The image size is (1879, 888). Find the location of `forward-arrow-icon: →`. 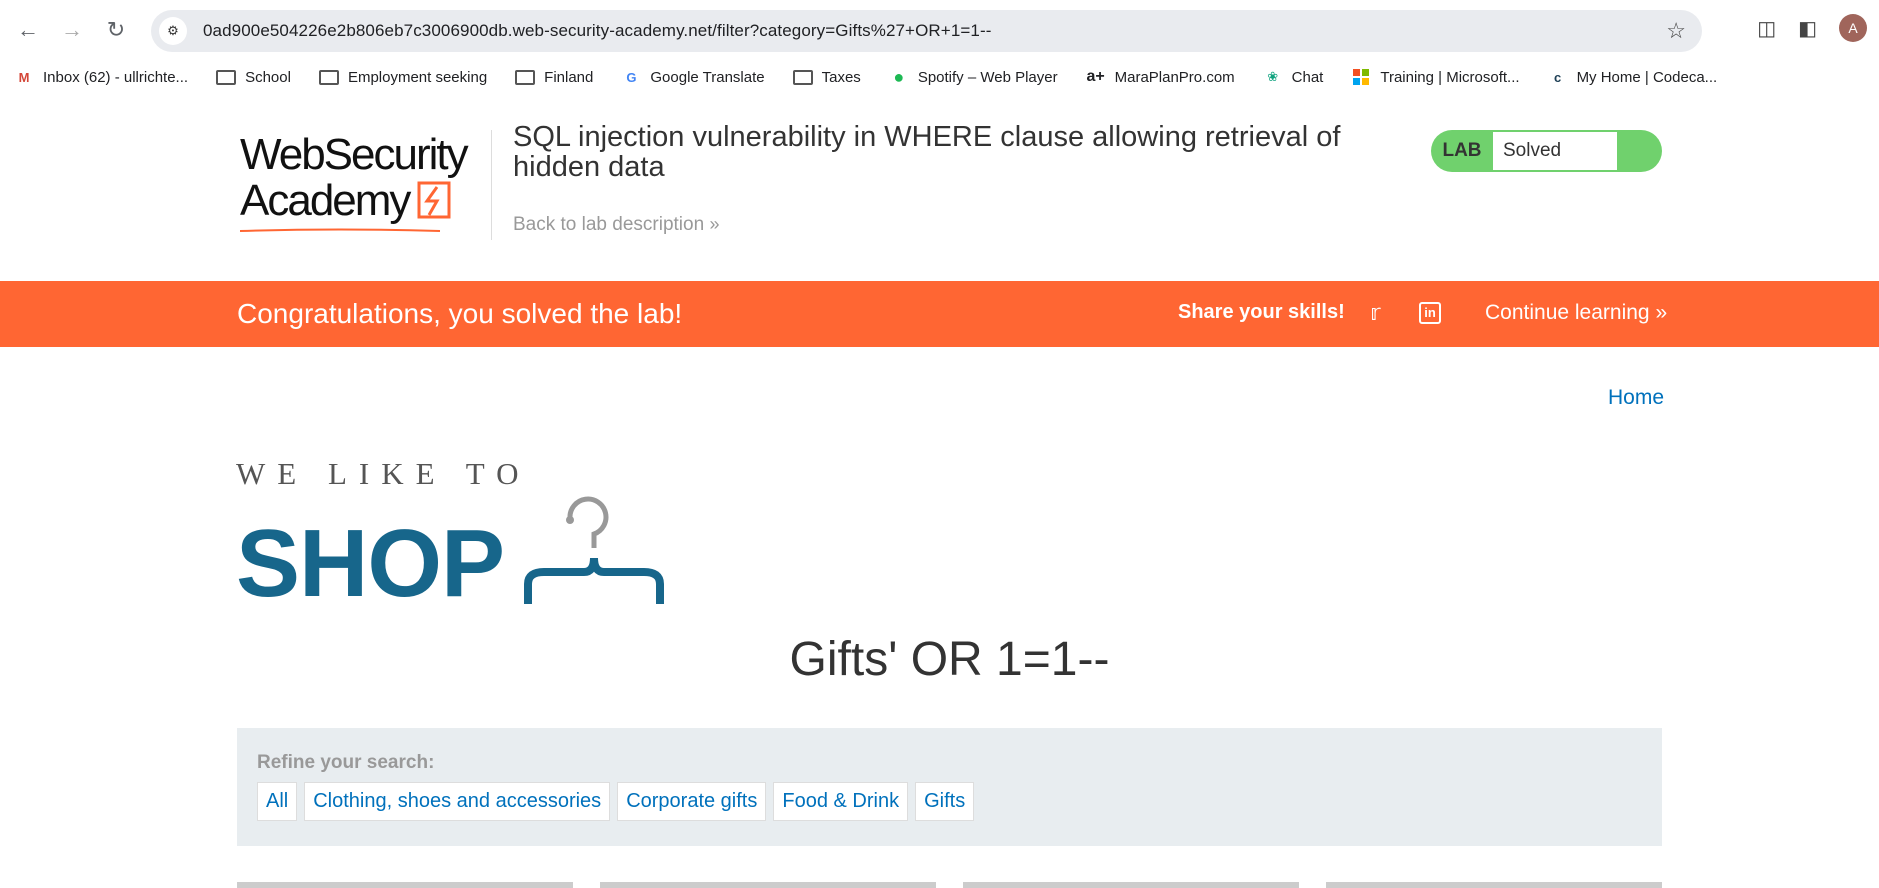

forward-arrow-icon: → is located at coordinates (72, 30).